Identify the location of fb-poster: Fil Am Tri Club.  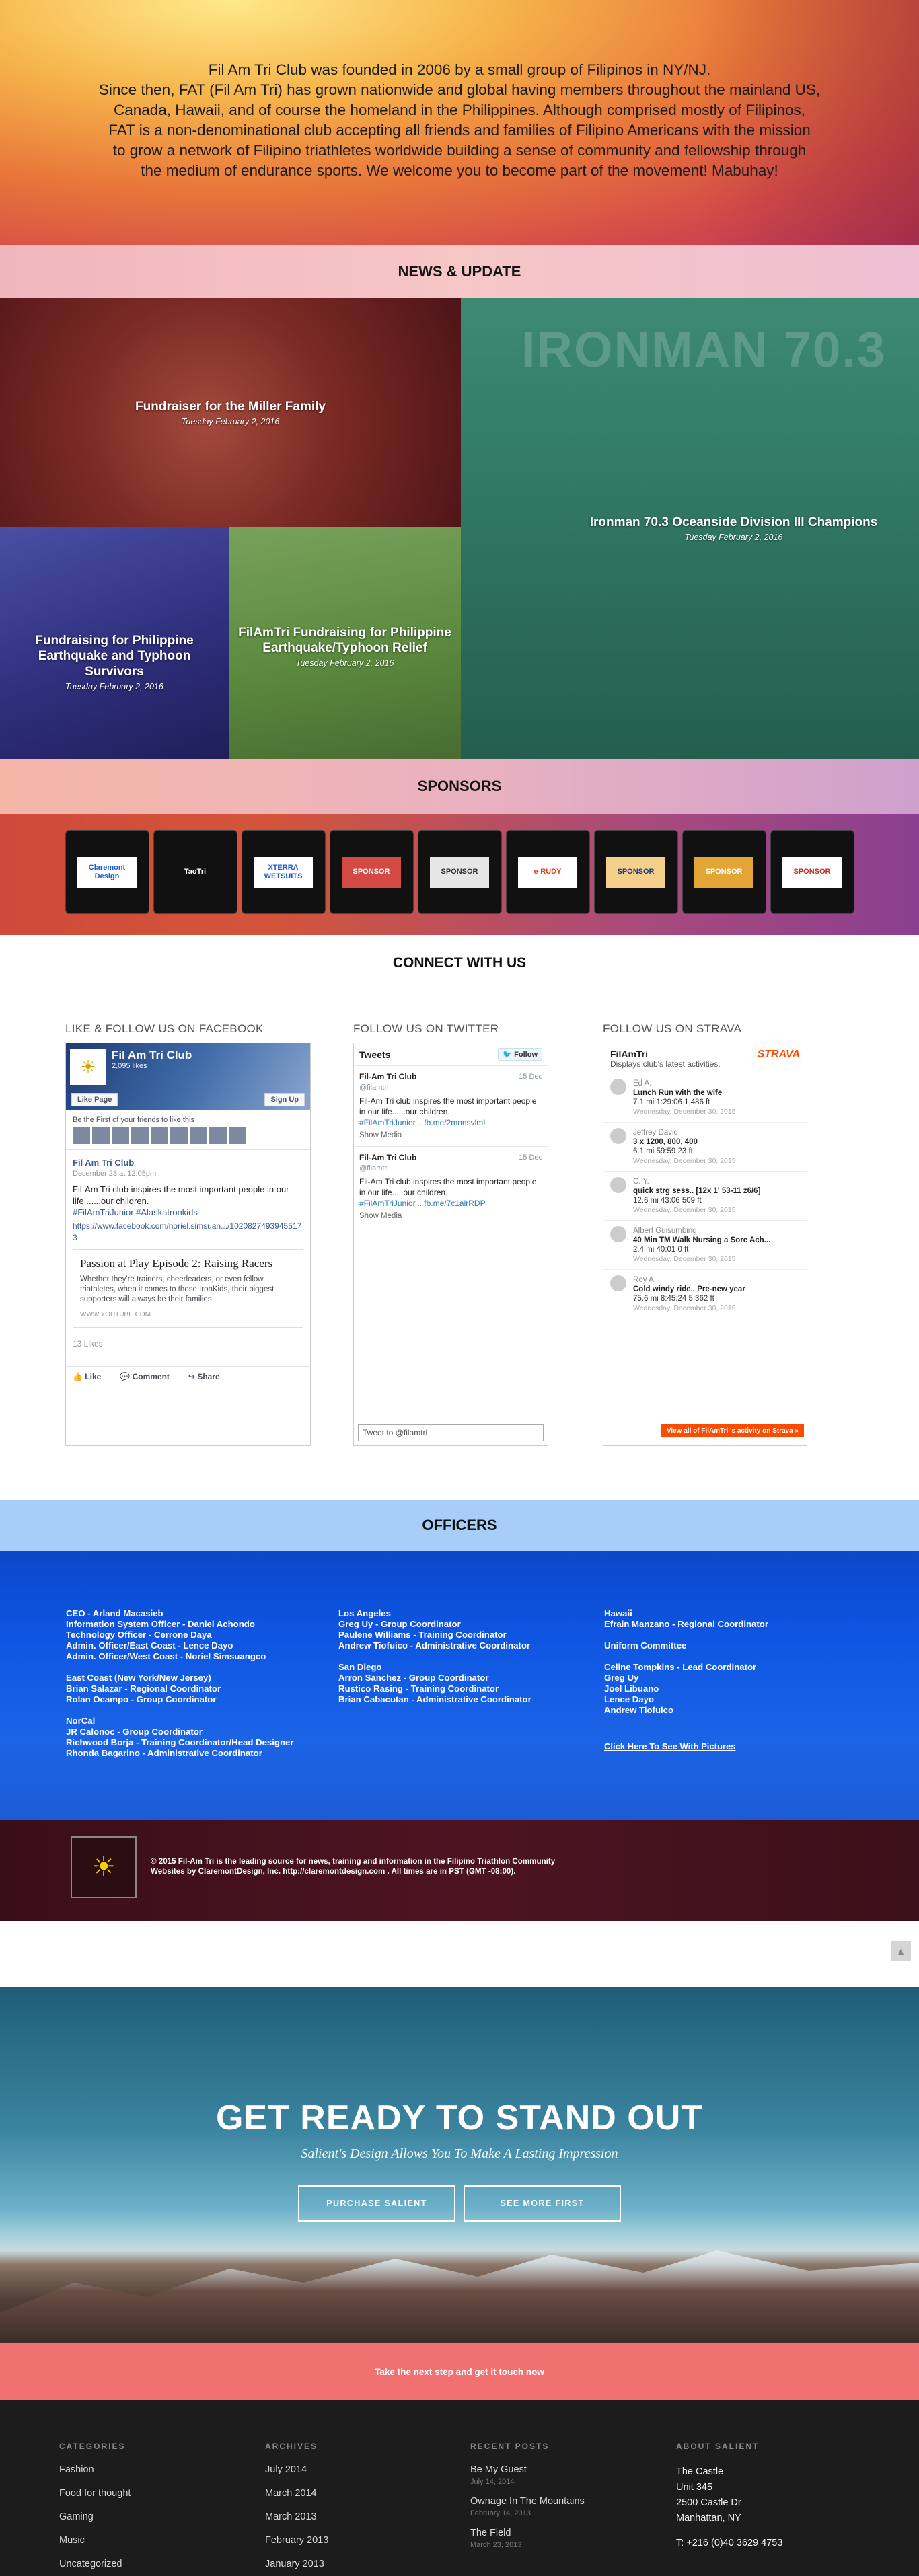
(188, 1162).